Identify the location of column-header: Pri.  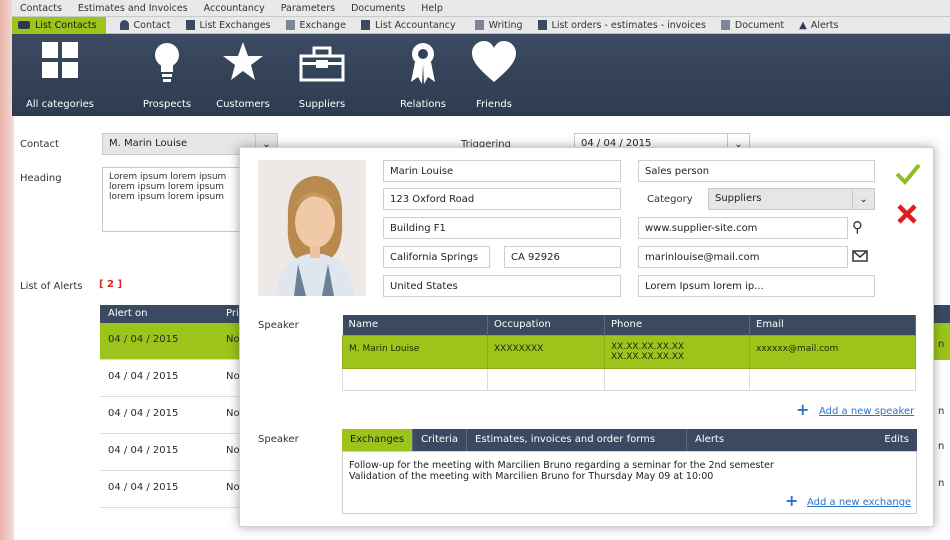
(232, 313).